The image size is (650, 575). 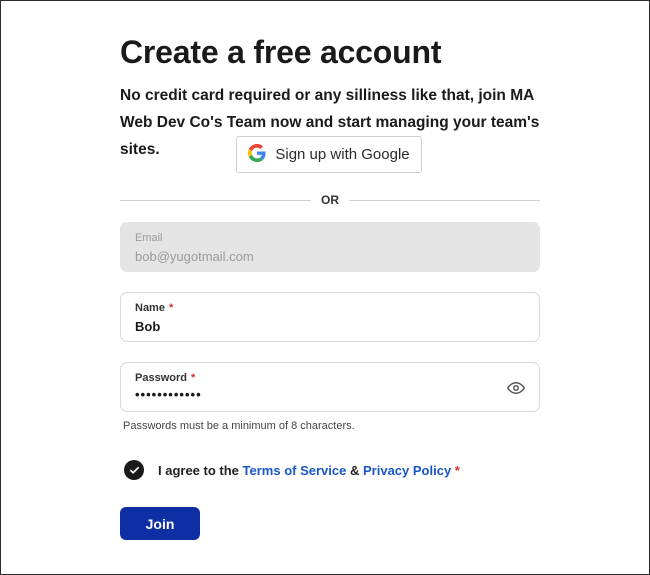 What do you see at coordinates (516, 388) in the screenshot?
I see `eye-icon` at bounding box center [516, 388].